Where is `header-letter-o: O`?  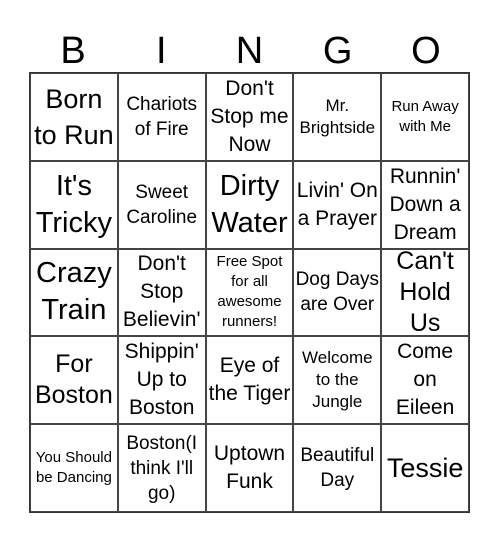
header-letter-o: O is located at coordinates (426, 51).